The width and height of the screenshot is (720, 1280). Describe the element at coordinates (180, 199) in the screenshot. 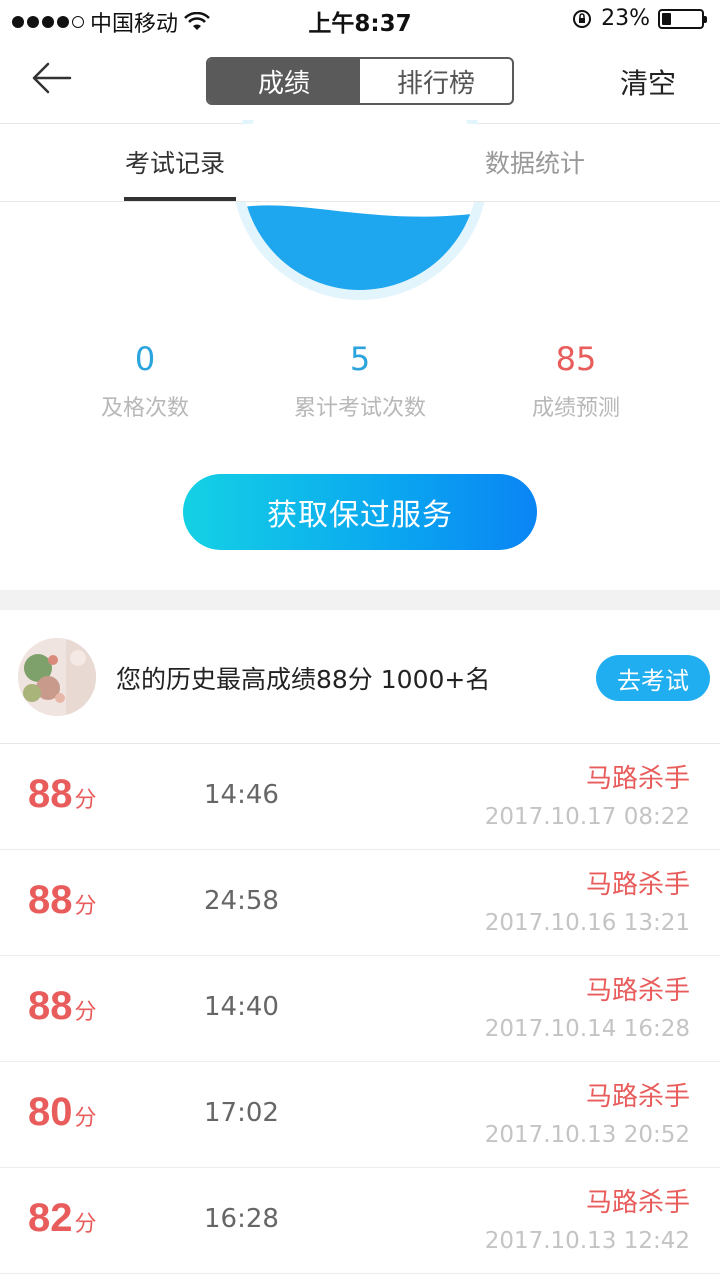

I see `tab-active-indicator` at that location.